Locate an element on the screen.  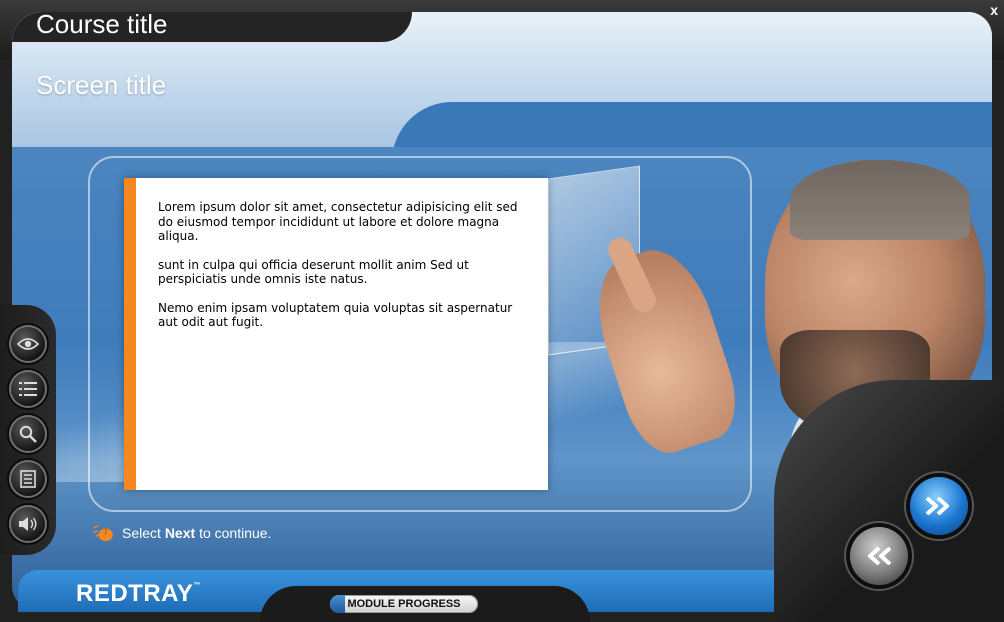
double-chevron-right-icon is located at coordinates (937, 506).